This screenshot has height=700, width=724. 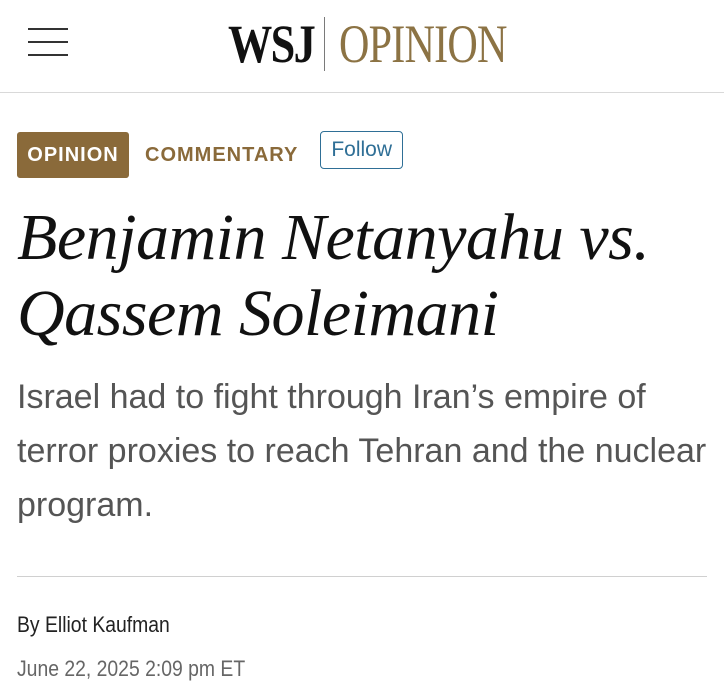 I want to click on commentary-label: COMMENTARY, so click(x=221, y=155).